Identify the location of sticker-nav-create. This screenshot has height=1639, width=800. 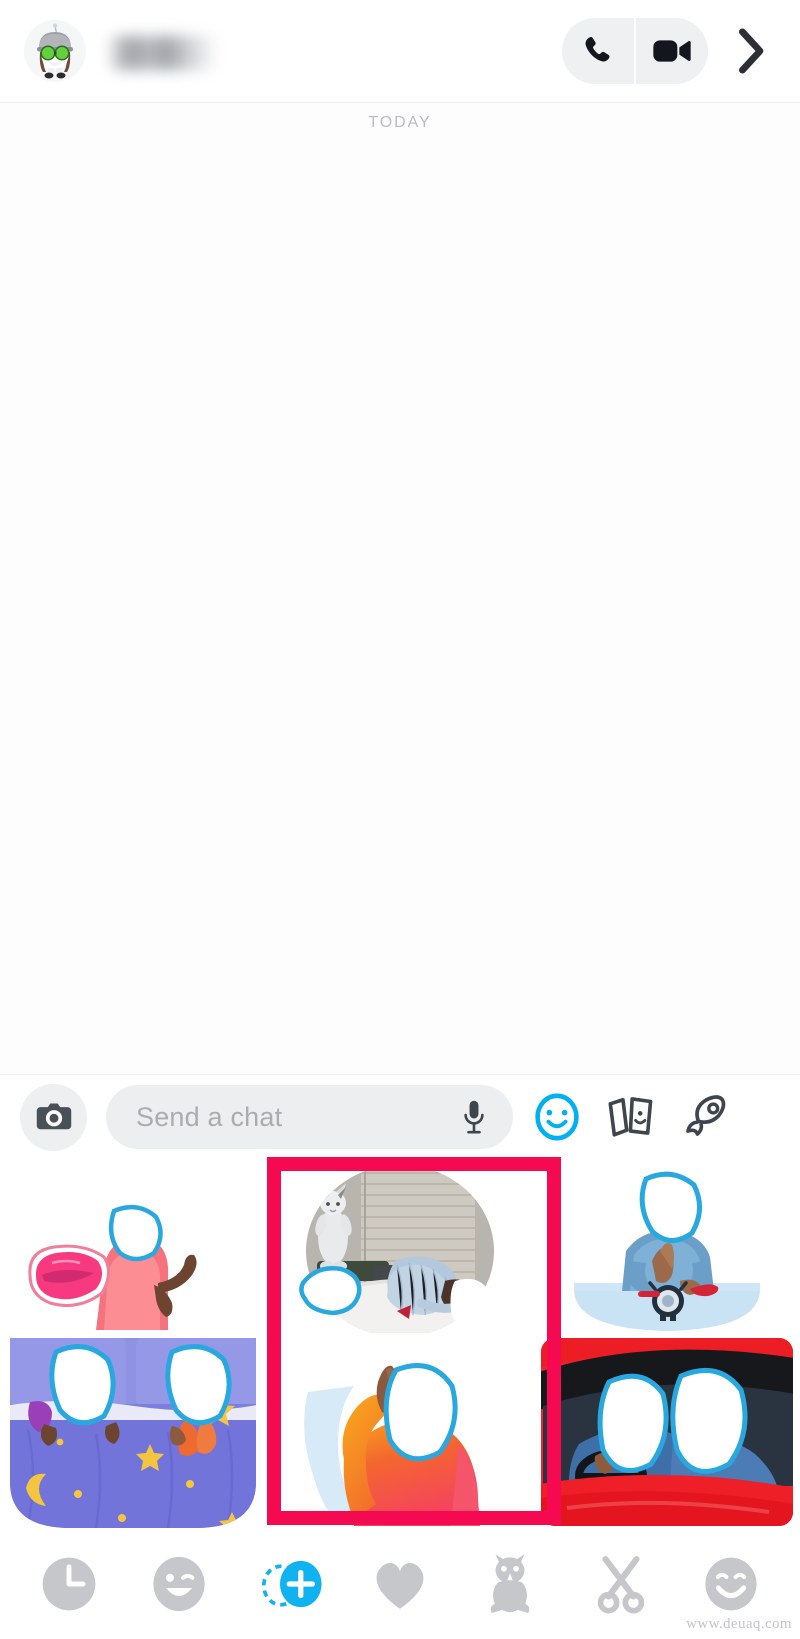
(290, 1584).